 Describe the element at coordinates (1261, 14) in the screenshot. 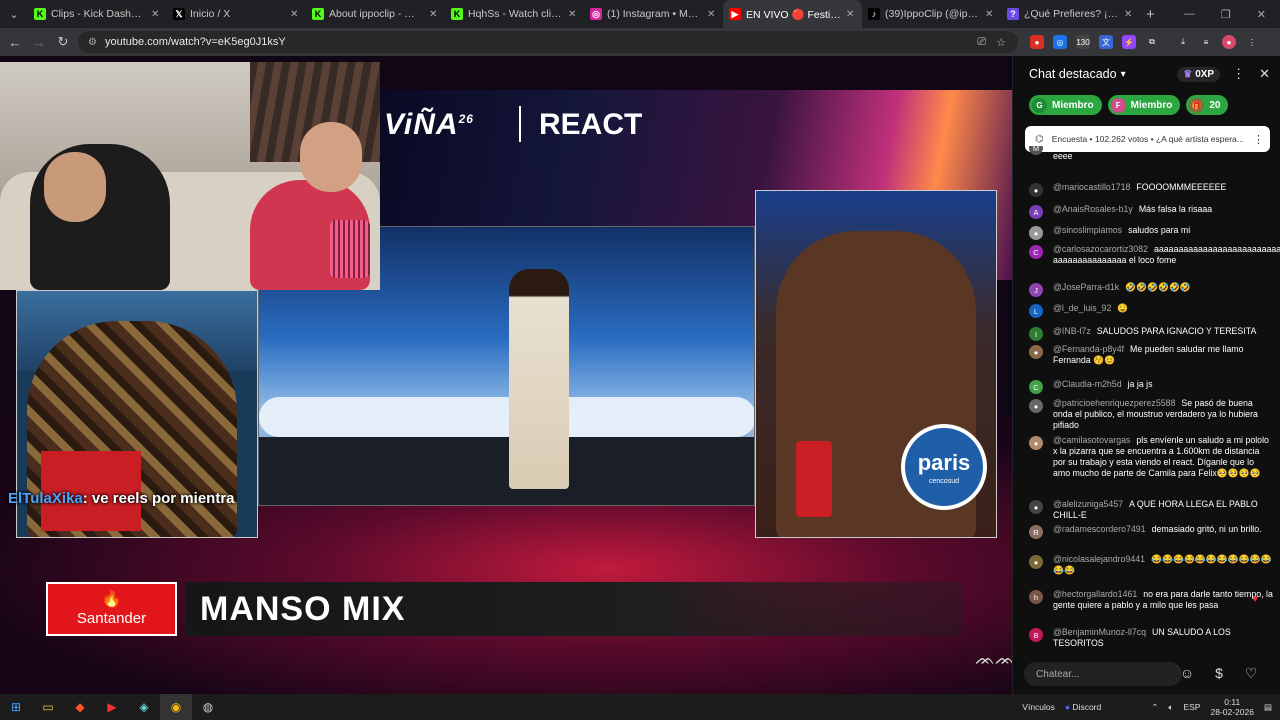

I see `close-window-icon: ✕` at that location.